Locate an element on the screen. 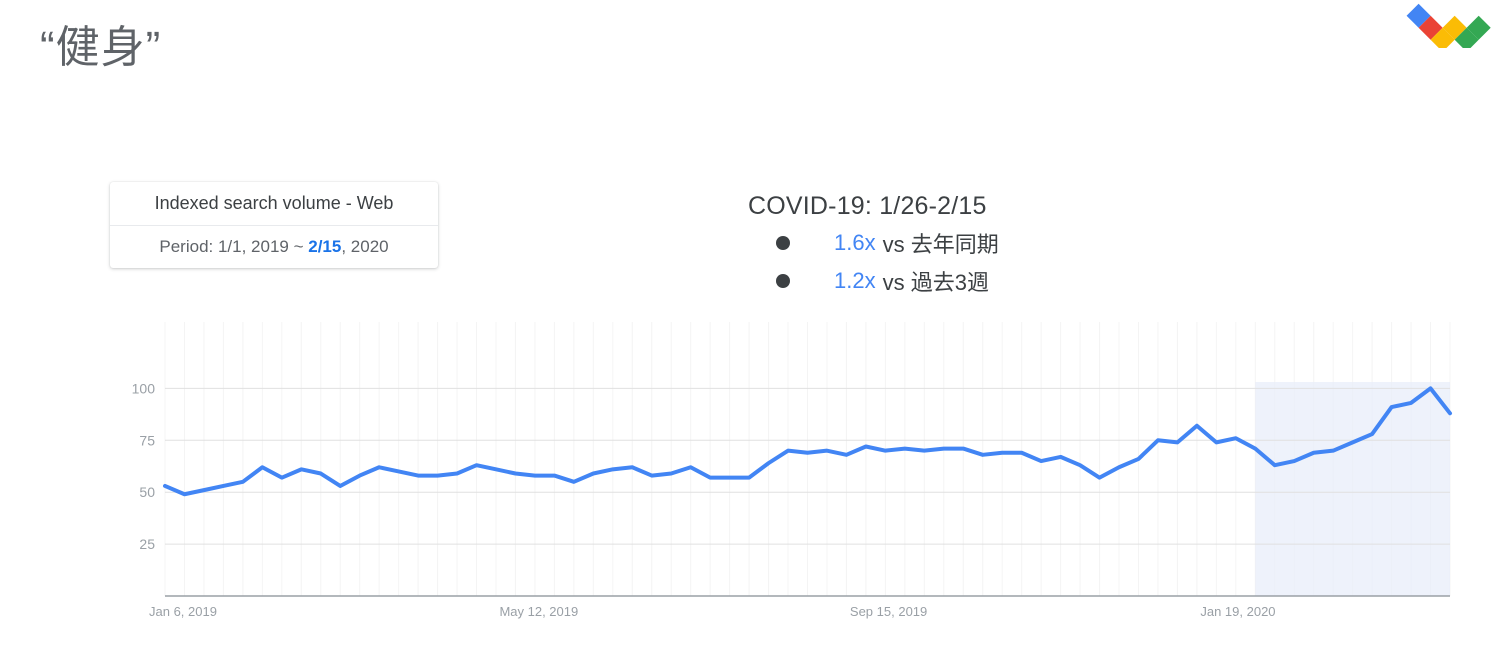 Image resolution: width=1500 pixels, height=648 pixels. list-item: 1.6x vs 去年同期 is located at coordinates (887, 243).